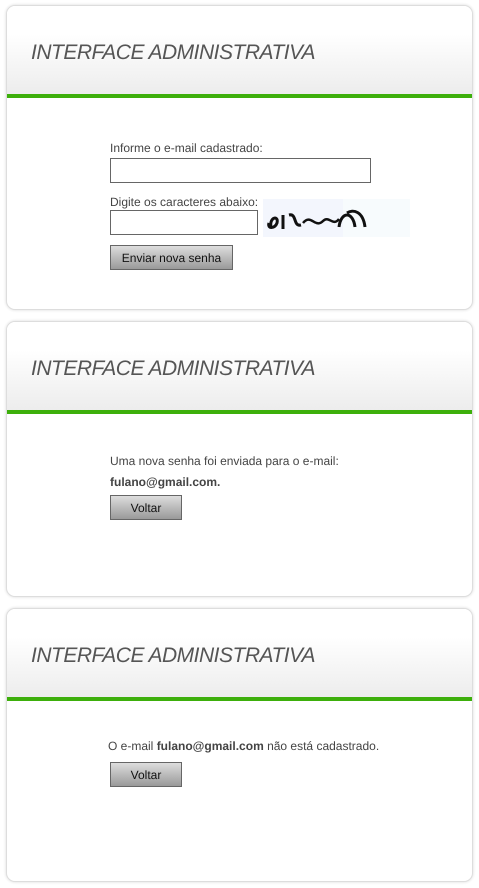 This screenshot has height=888, width=479. Describe the element at coordinates (240, 170) in the screenshot. I see `email-field` at that location.